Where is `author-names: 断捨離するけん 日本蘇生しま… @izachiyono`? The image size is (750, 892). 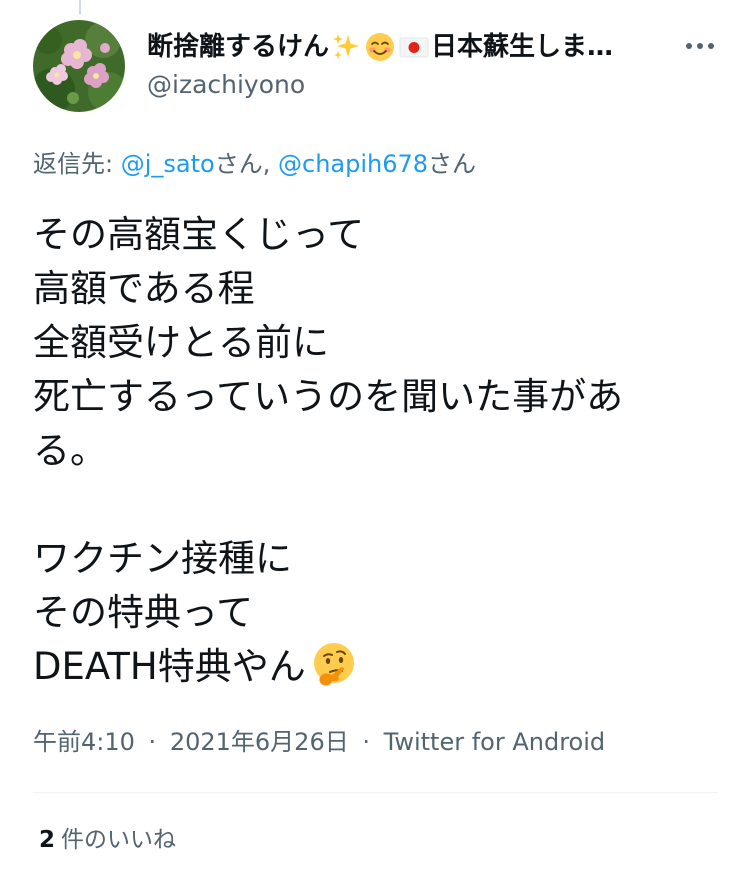 author-names: 断捨離するけん 日本蘇生しま… @izachiyono is located at coordinates (407, 66).